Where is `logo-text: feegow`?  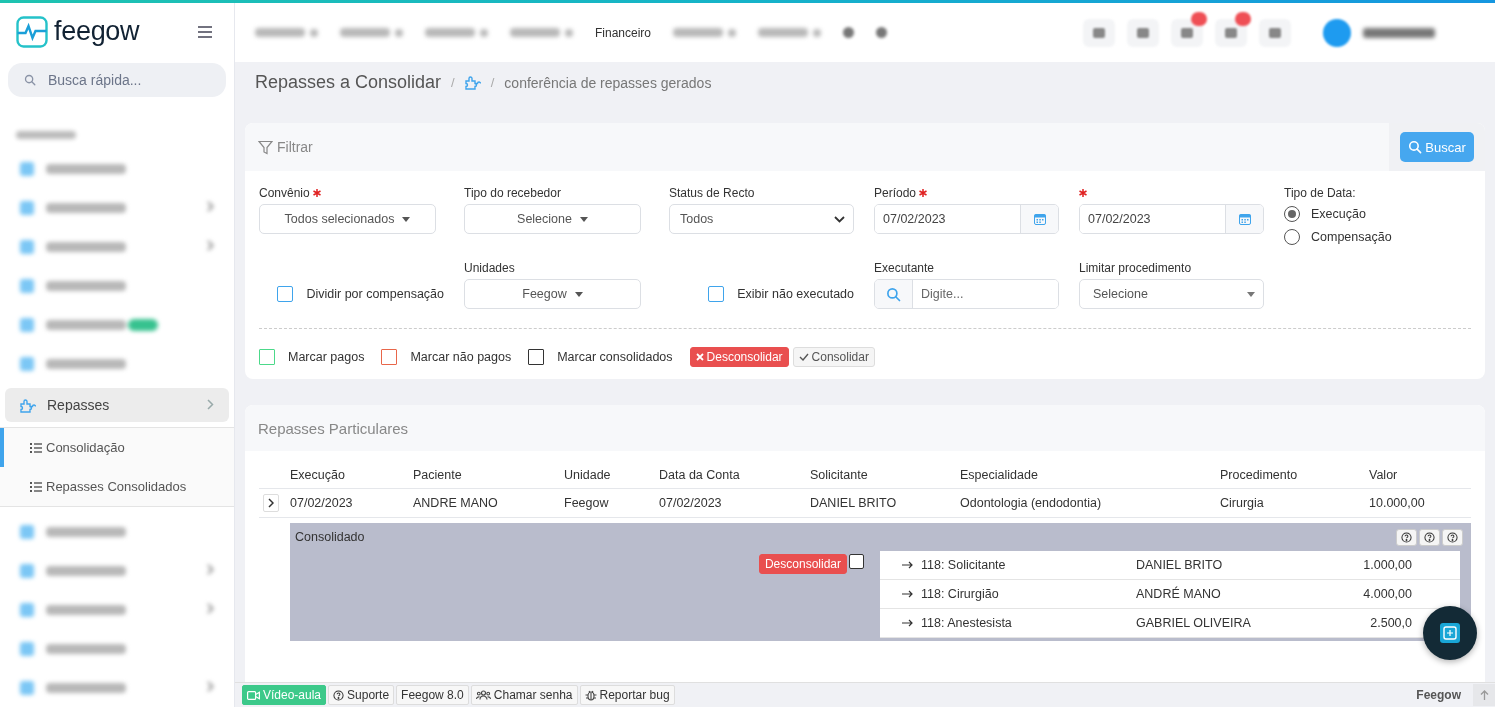
logo-text: feegow is located at coordinates (97, 32).